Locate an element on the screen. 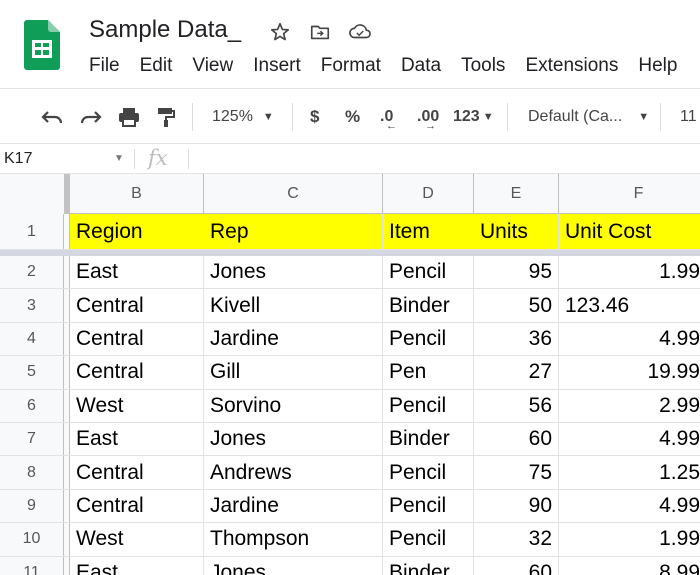 Image resolution: width=700 pixels, height=575 pixels. cell: Andrews is located at coordinates (293, 472).